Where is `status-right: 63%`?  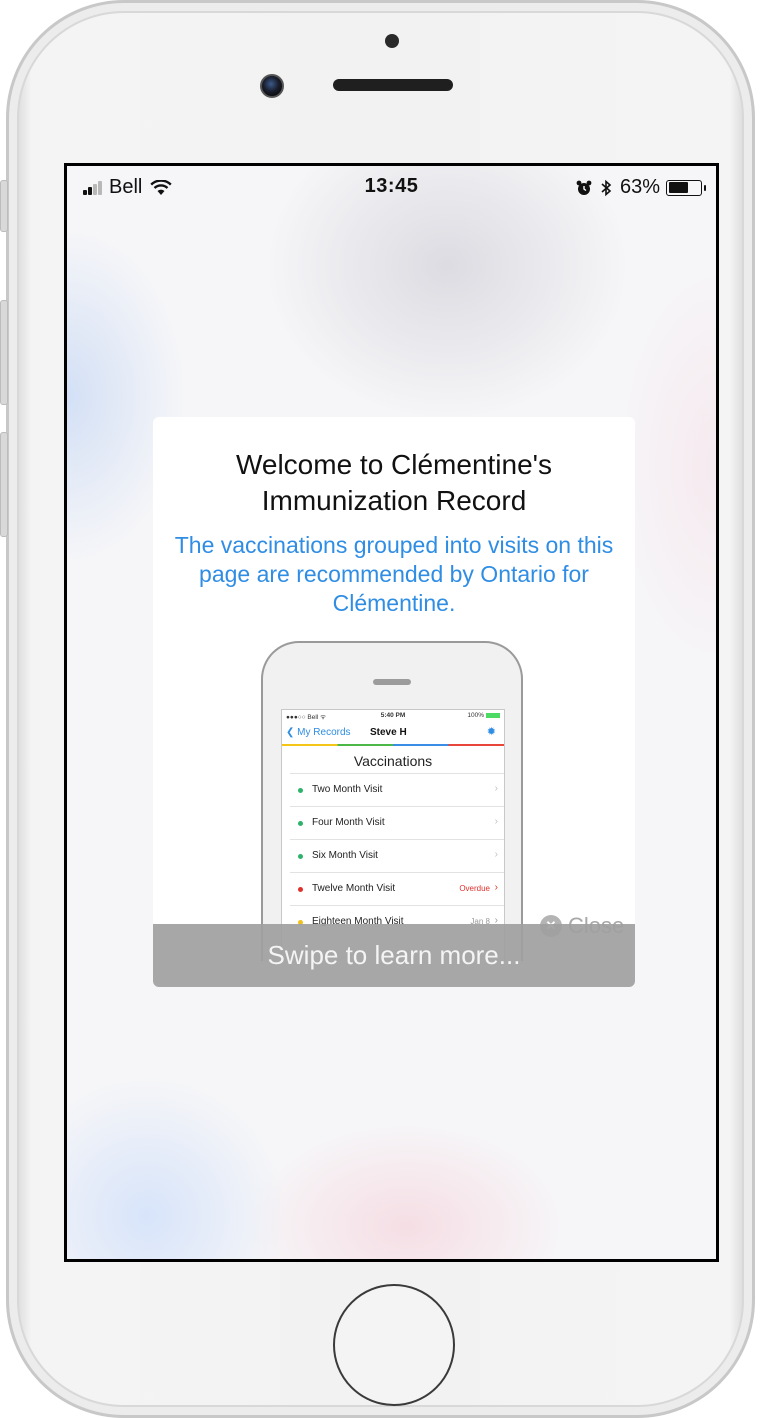
status-right: 63% is located at coordinates (641, 187).